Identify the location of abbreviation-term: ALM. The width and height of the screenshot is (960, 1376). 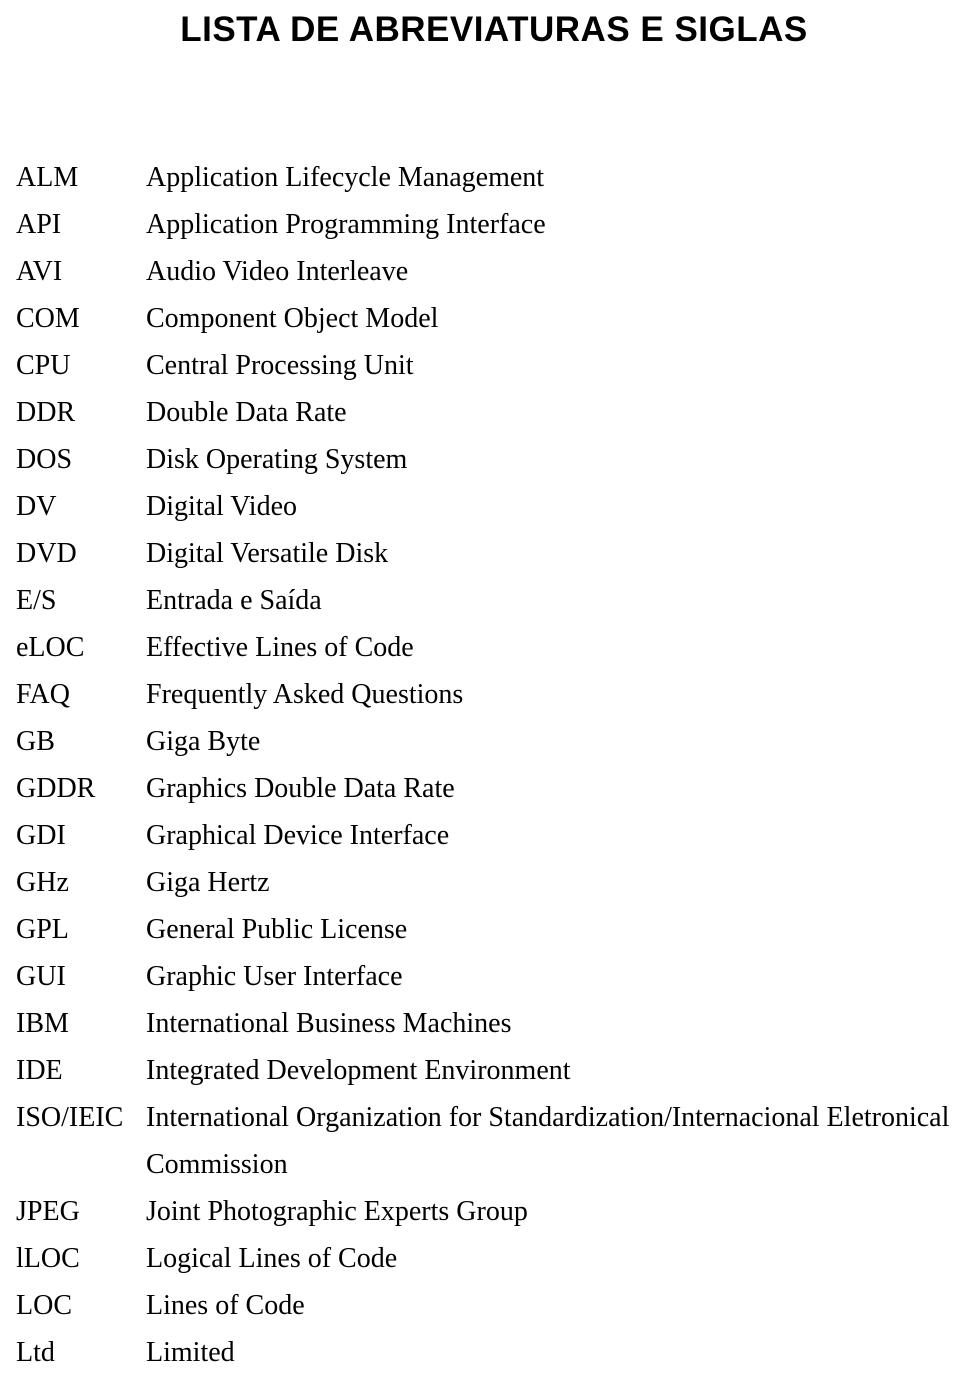
(47, 177).